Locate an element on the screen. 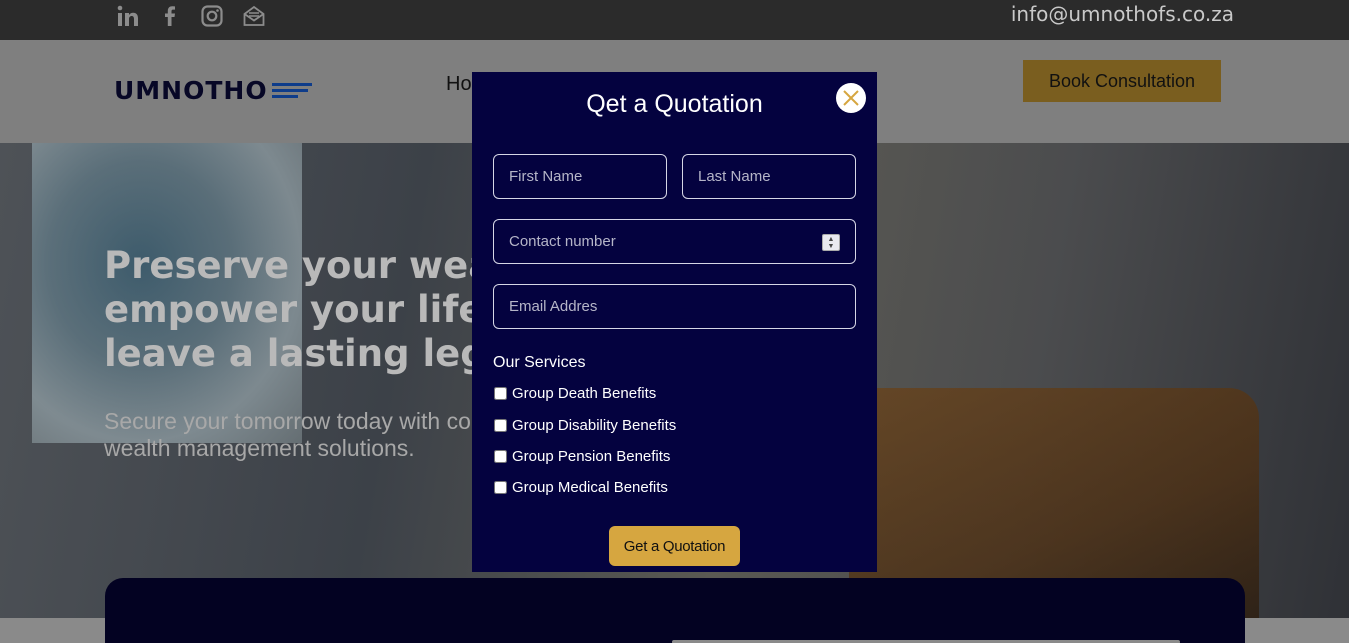 The height and width of the screenshot is (643, 1349). service-option-death: Group Death Benefits is located at coordinates (574, 393).